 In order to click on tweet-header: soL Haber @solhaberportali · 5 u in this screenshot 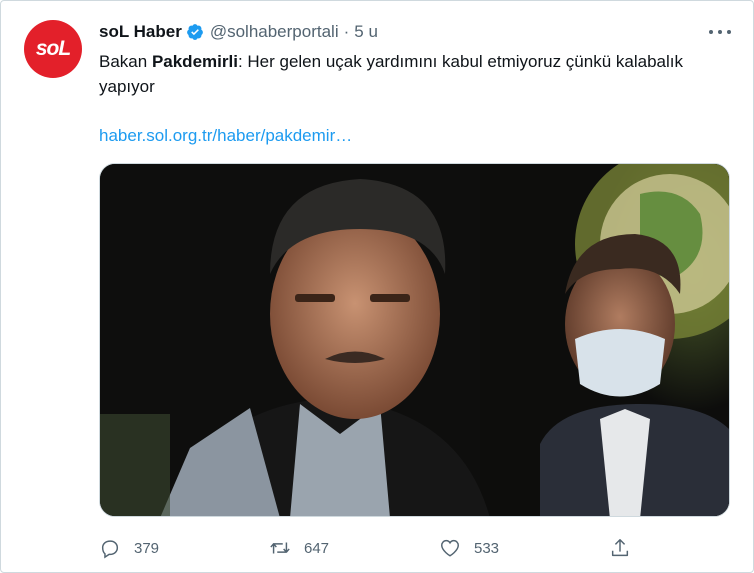, I will do `click(238, 32)`.